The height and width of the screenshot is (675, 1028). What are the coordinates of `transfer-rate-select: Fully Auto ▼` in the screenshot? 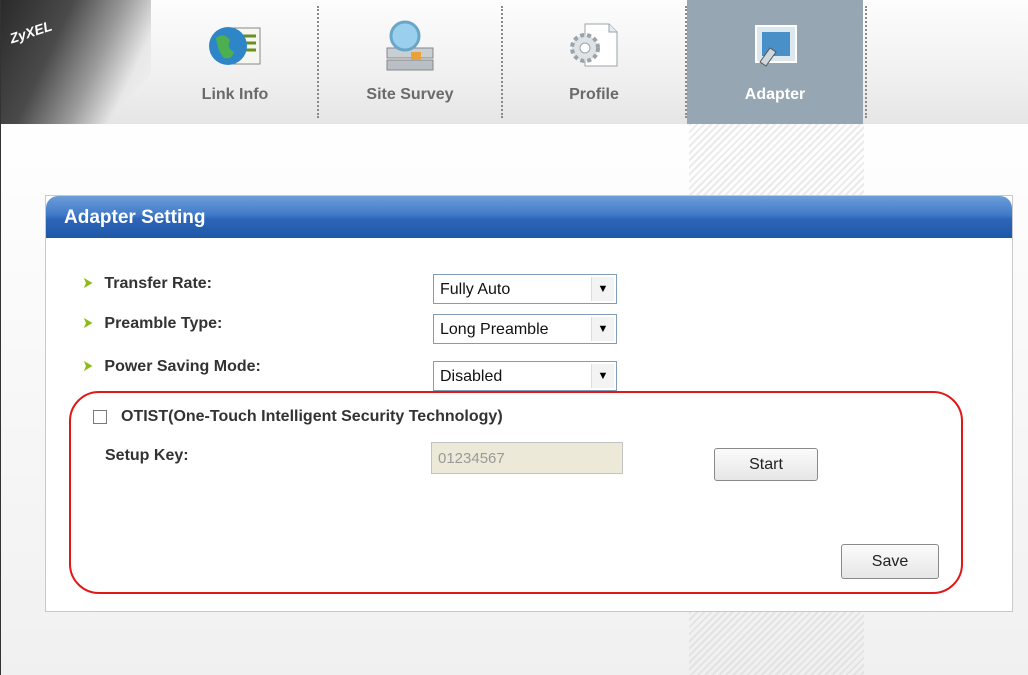 It's located at (525, 289).